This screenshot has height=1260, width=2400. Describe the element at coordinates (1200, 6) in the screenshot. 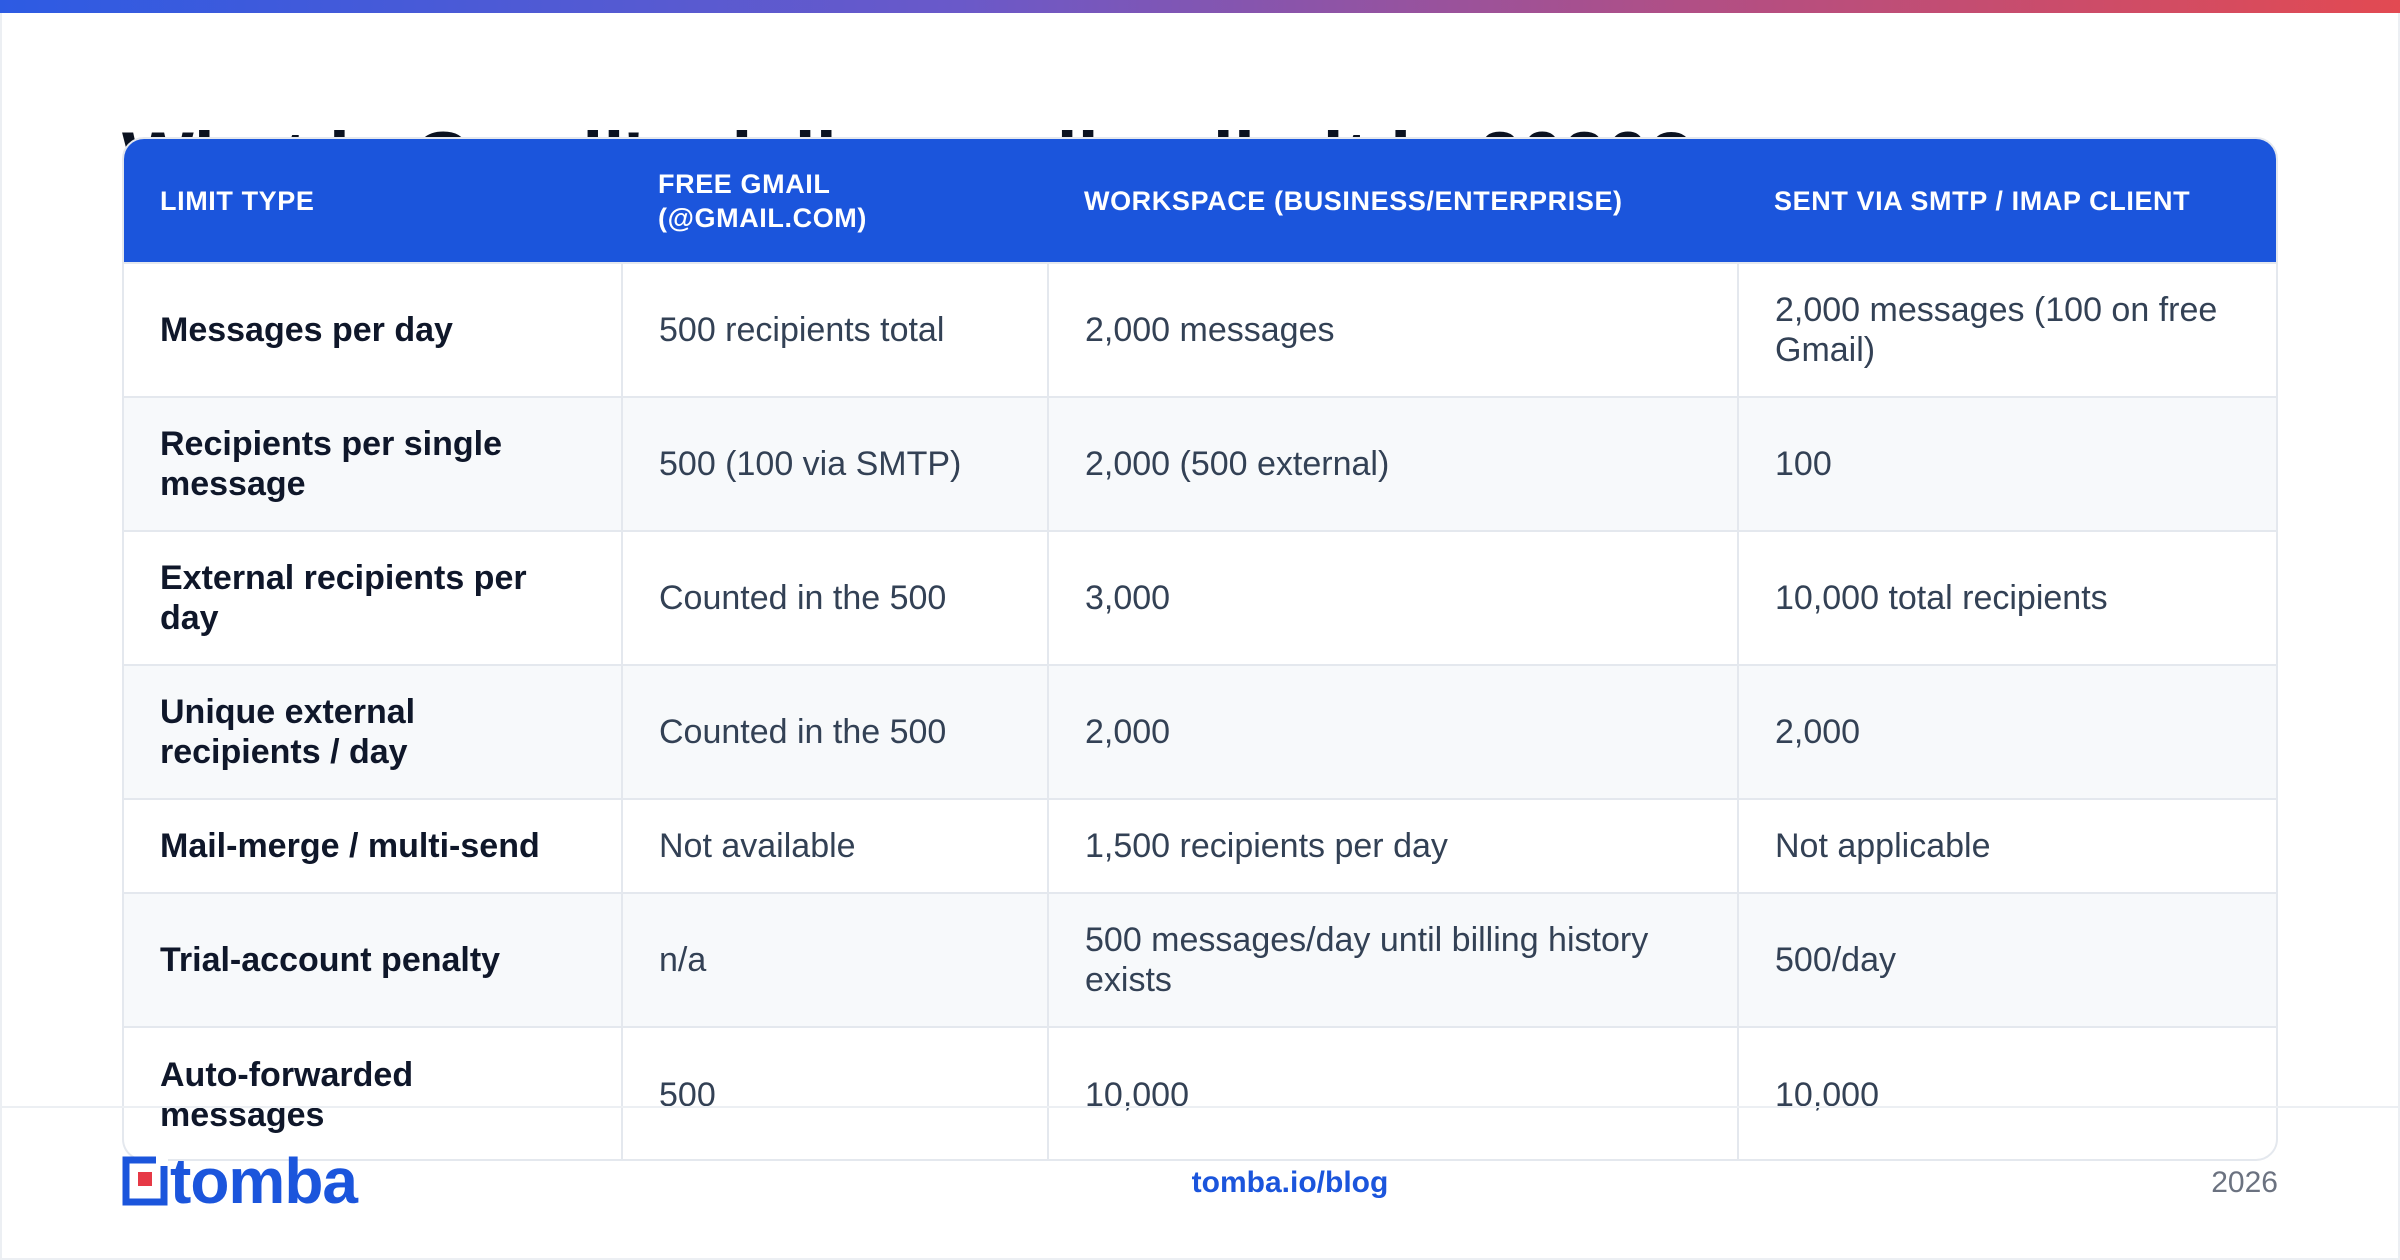

I see `top-gradient-bar` at that location.